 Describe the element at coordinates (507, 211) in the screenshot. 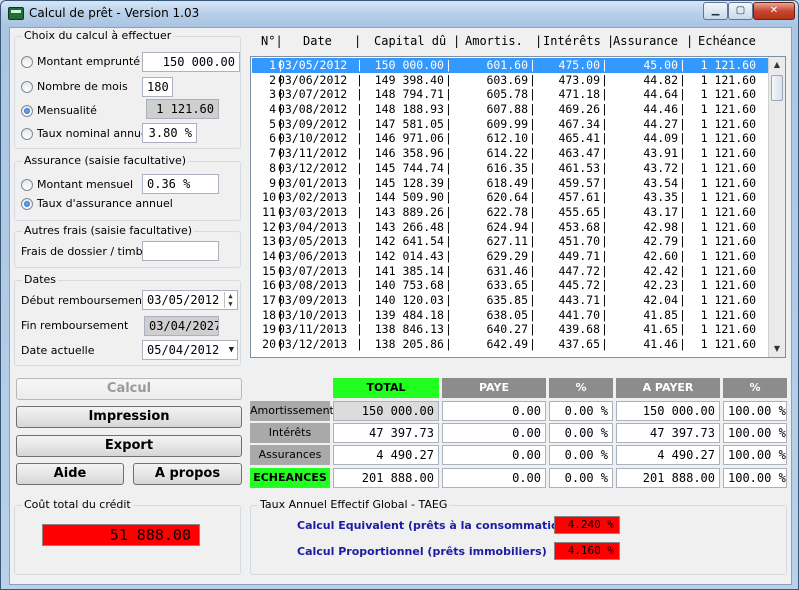

I see `cell-amortis: 622.78` at that location.